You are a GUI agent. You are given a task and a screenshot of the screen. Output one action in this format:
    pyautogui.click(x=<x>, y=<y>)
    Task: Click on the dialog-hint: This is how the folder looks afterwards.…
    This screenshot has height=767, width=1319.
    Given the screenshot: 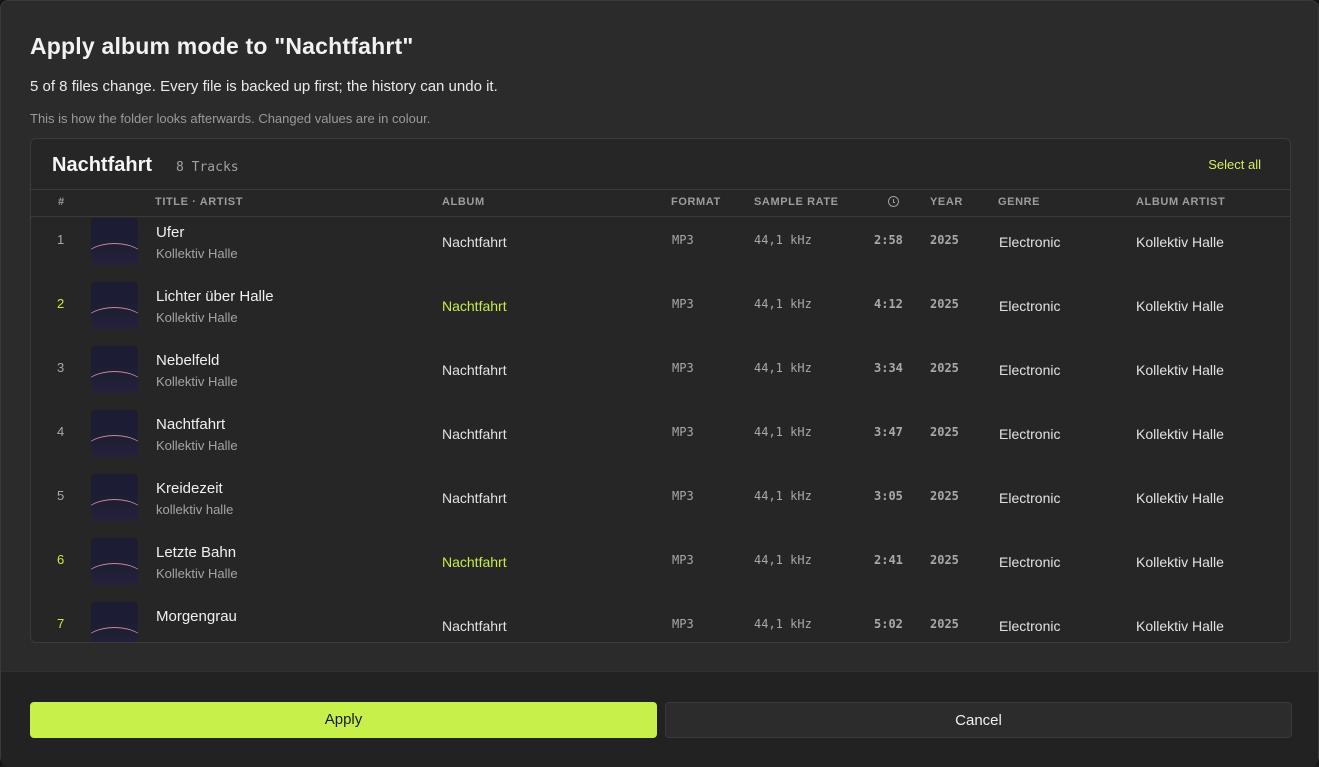 What is the action you would take?
    pyautogui.click(x=230, y=118)
    